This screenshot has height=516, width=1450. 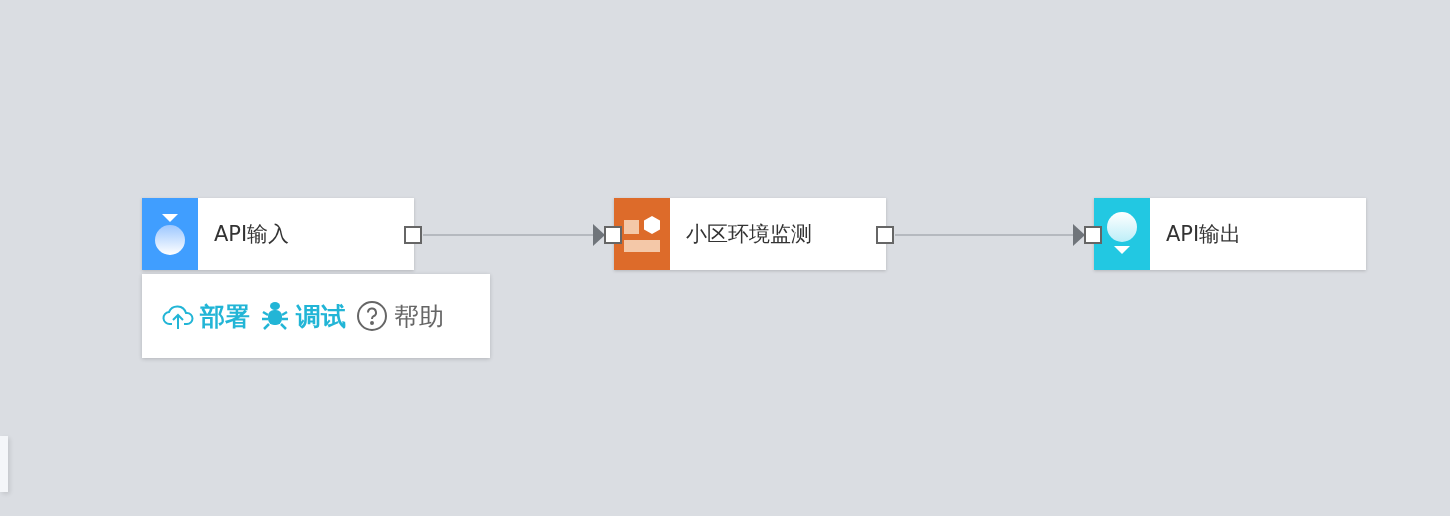 I want to click on node-label: API输入, so click(x=252, y=234).